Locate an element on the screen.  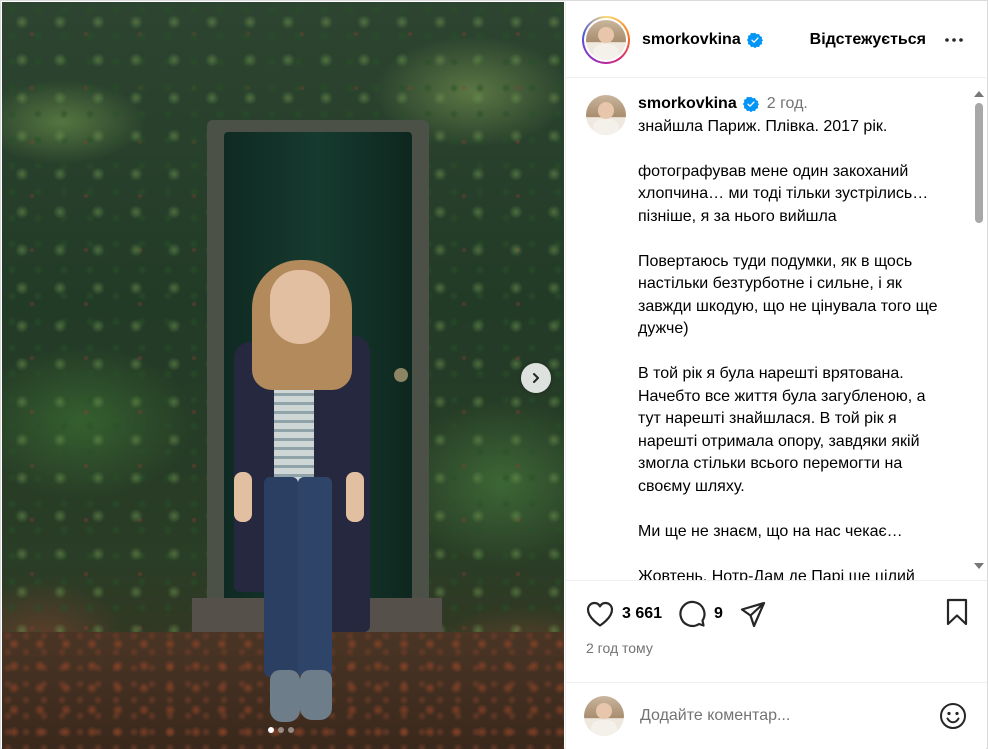
more-options-button is located at coordinates (954, 40).